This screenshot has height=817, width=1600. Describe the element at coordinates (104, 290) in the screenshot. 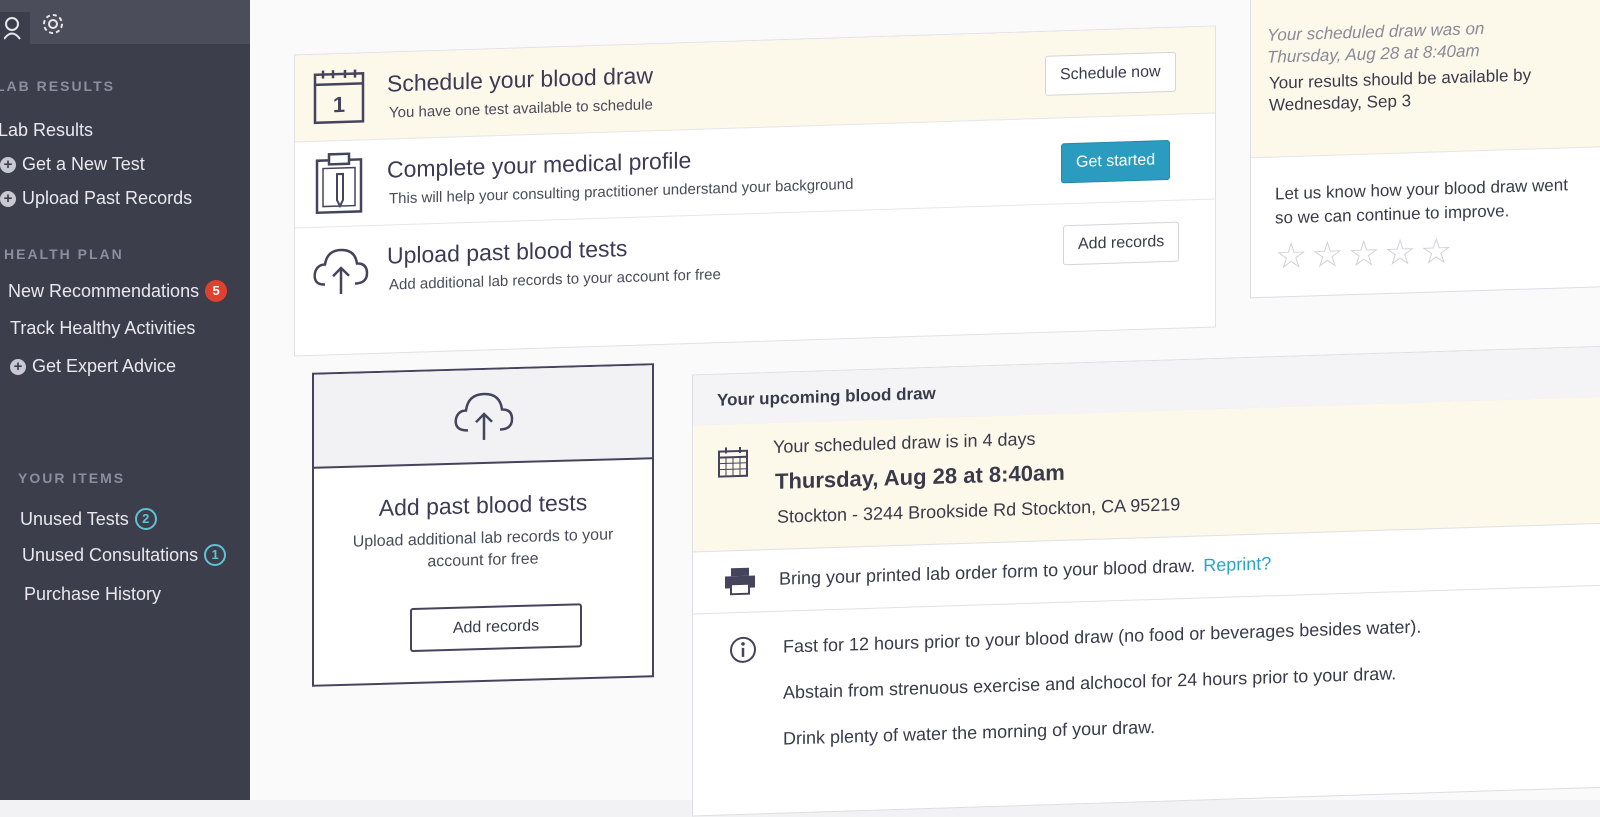

I see `sidebar-item-label: New Recommendations` at that location.